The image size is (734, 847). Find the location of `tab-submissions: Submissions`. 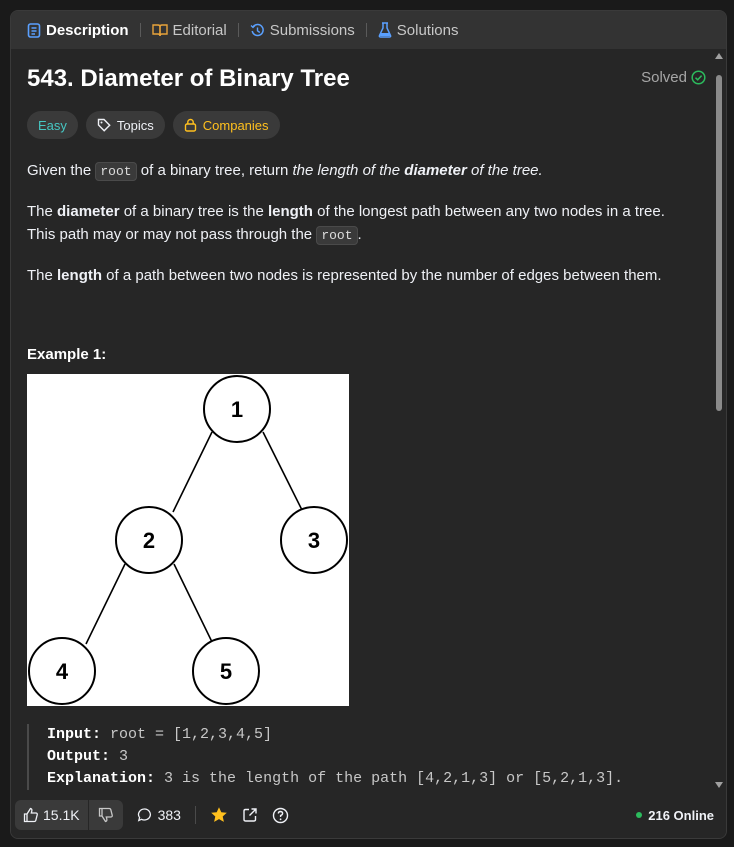

tab-submissions: Submissions is located at coordinates (302, 30).